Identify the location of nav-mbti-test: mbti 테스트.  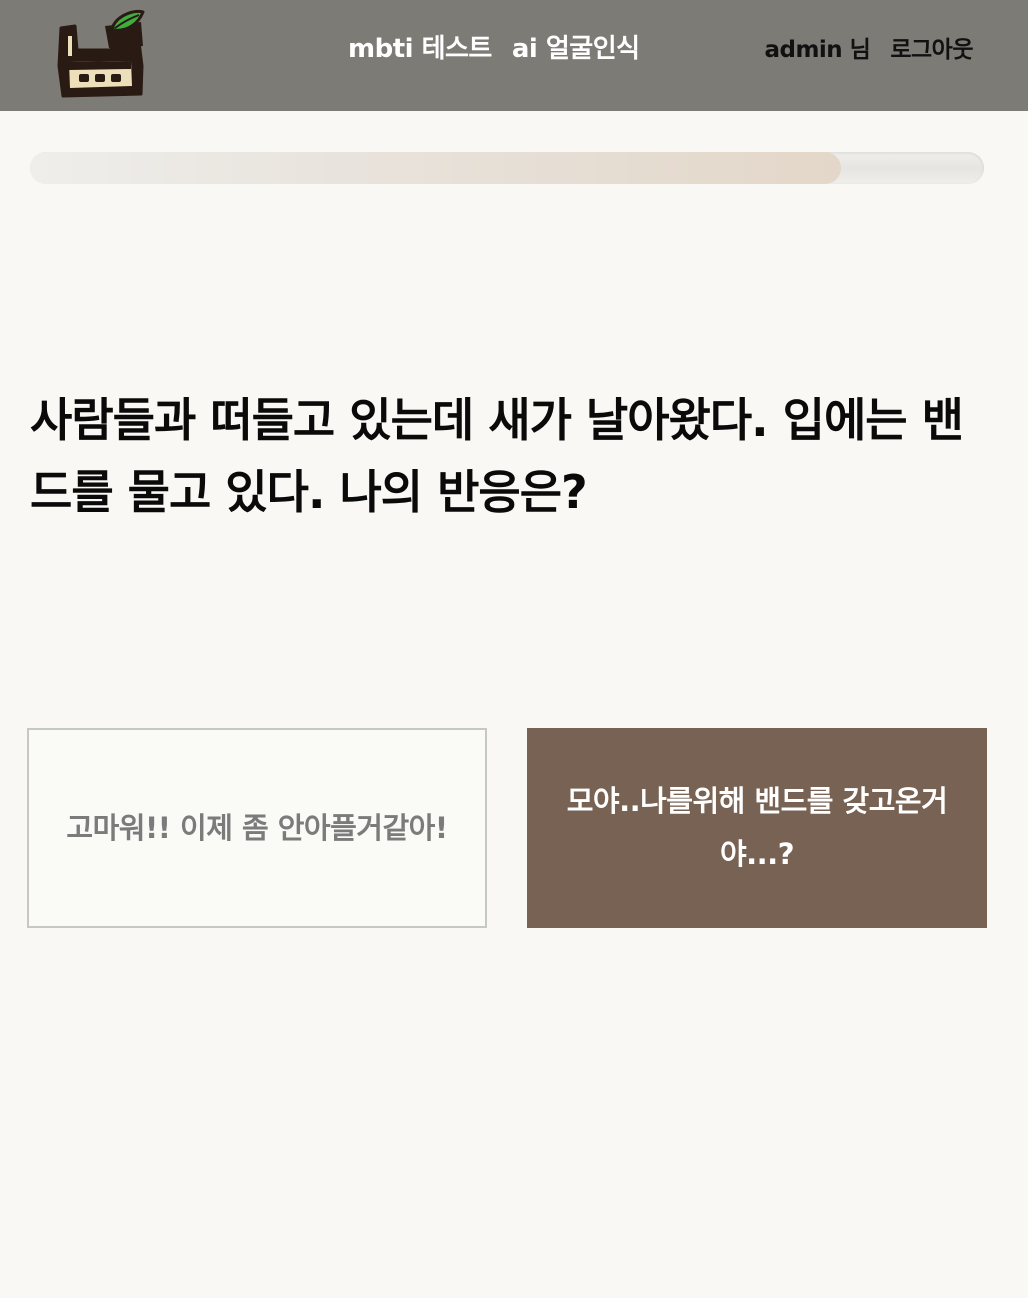
(420, 46).